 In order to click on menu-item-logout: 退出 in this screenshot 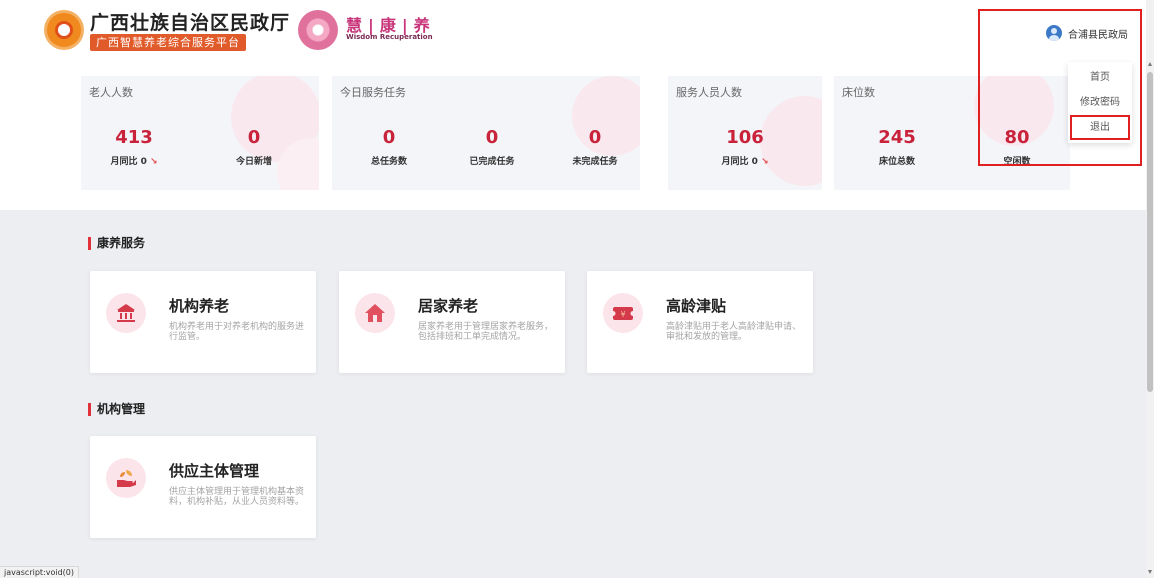, I will do `click(1100, 127)`.